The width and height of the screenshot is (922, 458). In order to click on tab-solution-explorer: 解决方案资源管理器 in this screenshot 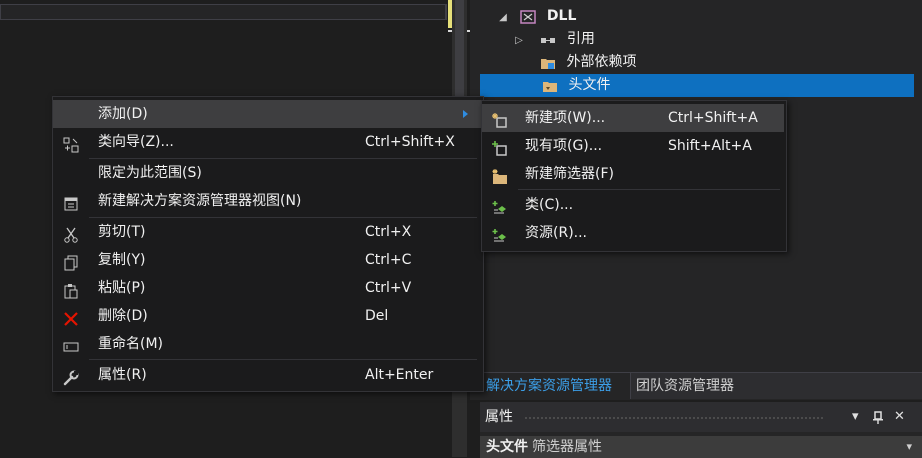, I will do `click(555, 386)`.